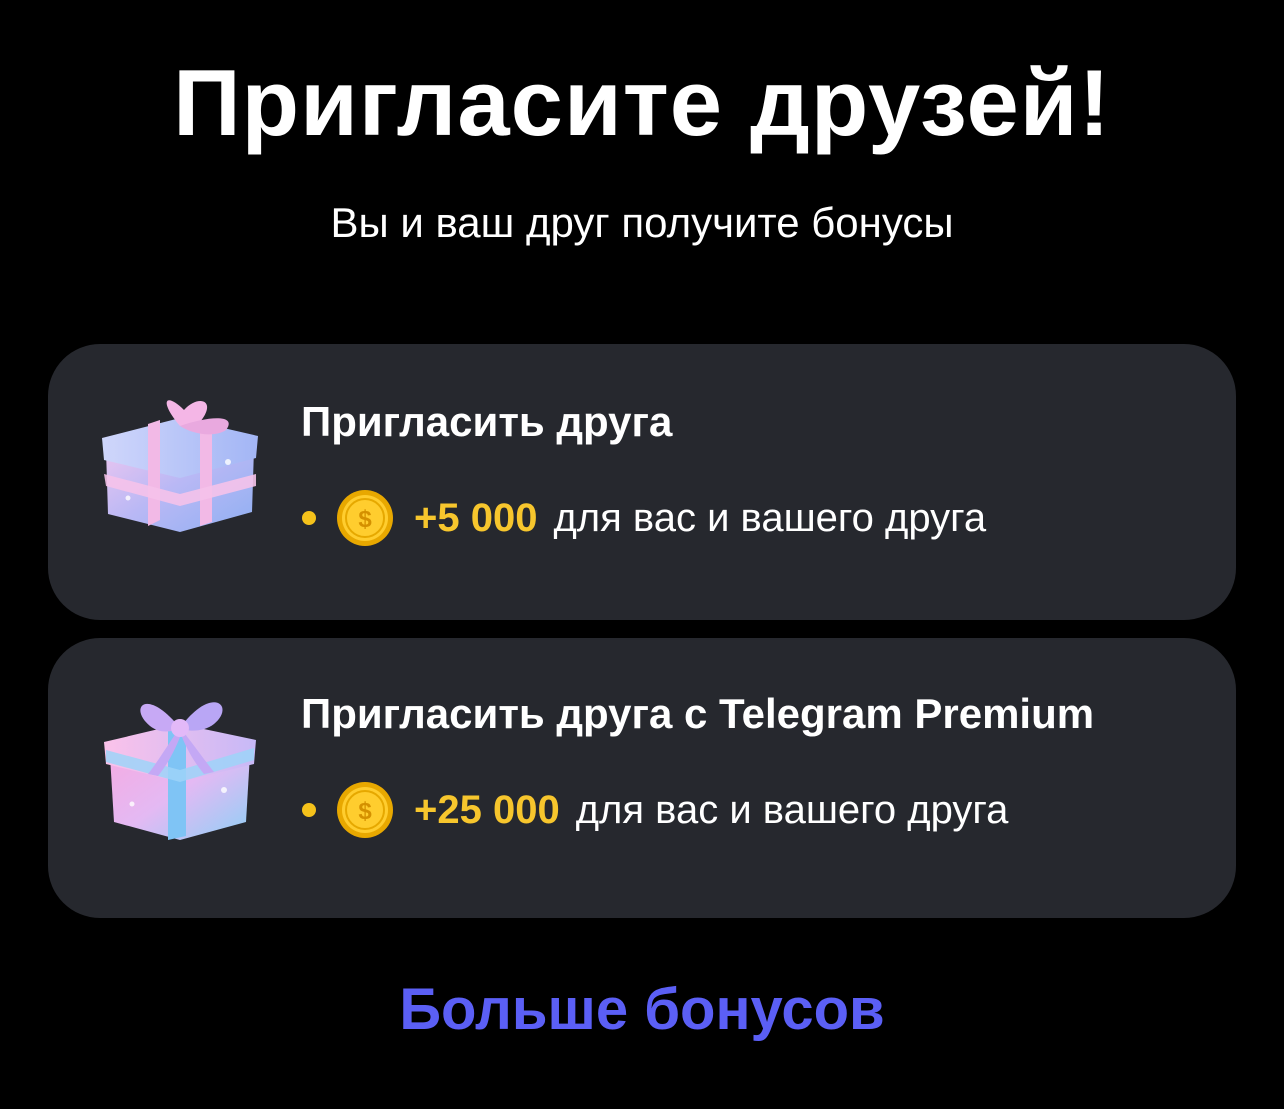 The width and height of the screenshot is (1284, 1109). I want to click on page-title: Пригласите друзей!, so click(642, 102).